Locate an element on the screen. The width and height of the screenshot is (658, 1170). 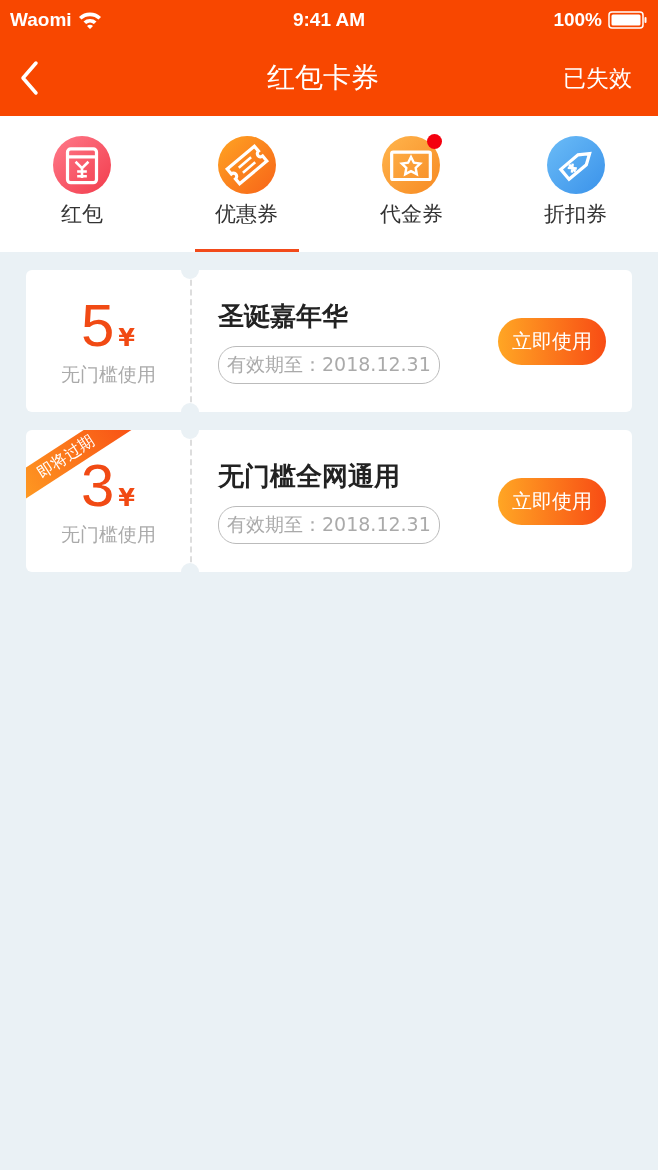
carrier-name: Waomi is located at coordinates (41, 20).